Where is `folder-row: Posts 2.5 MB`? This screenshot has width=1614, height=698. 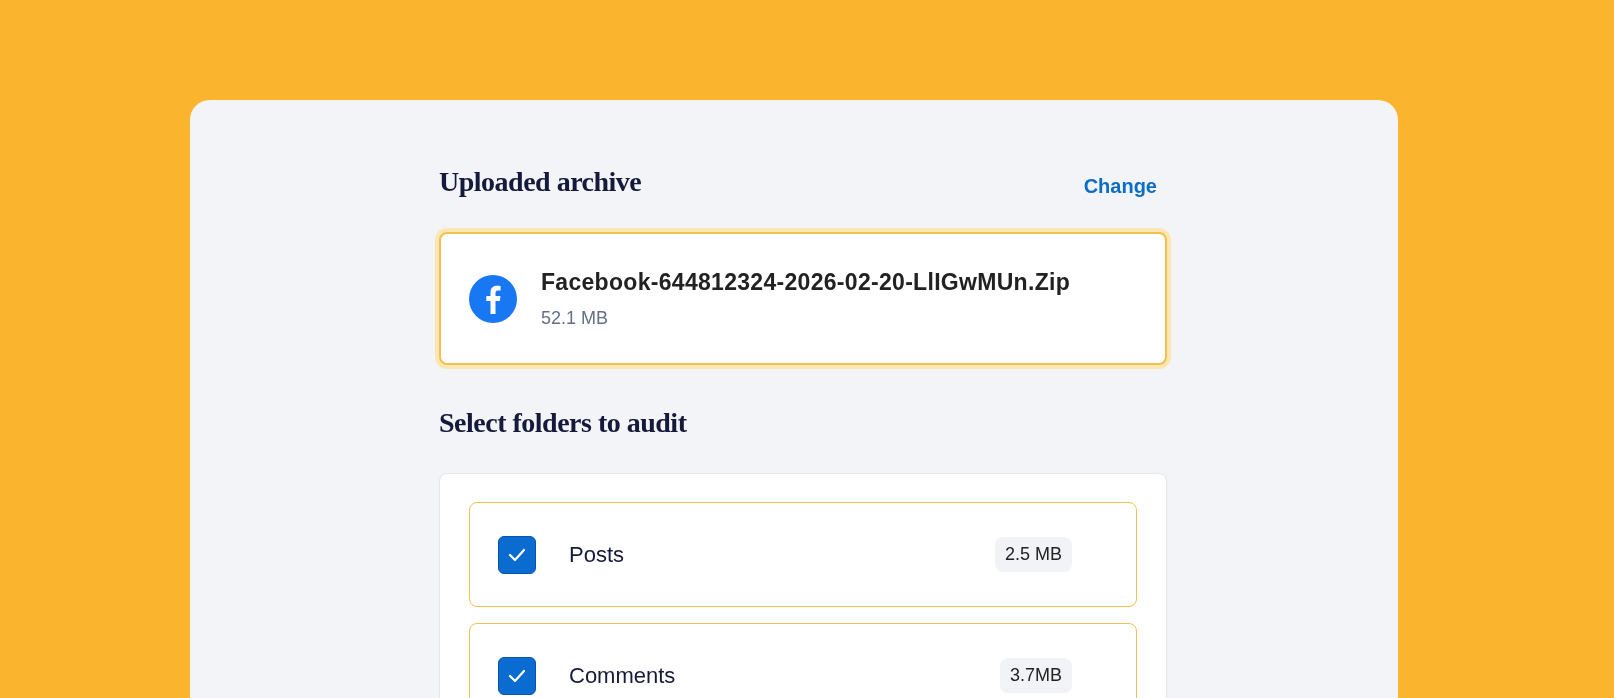
folder-row: Posts 2.5 MB is located at coordinates (803, 554).